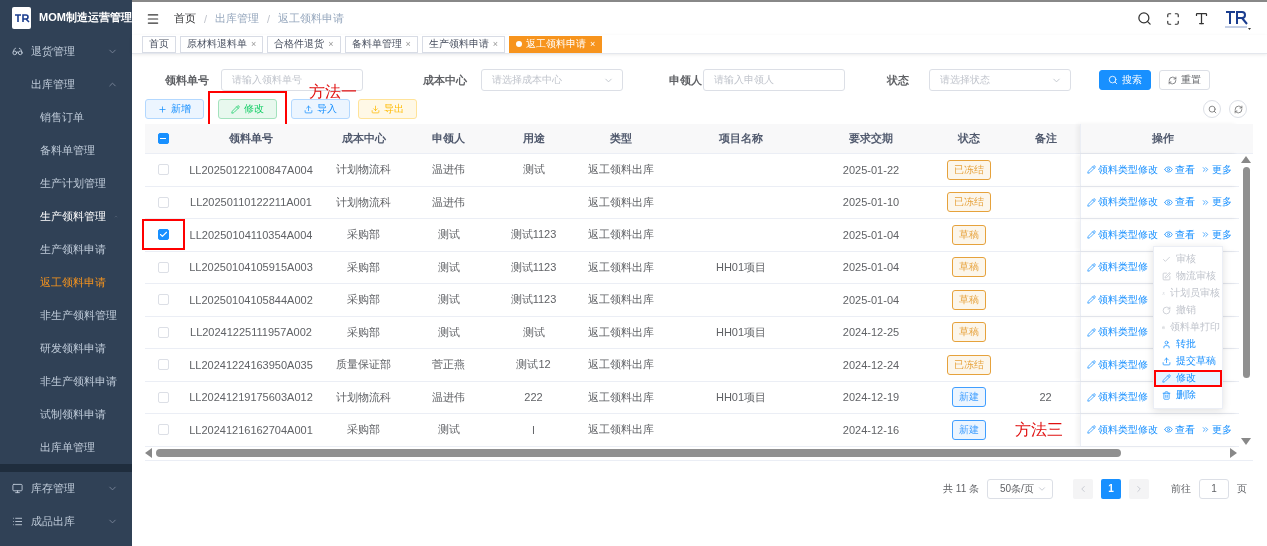  Describe the element at coordinates (1020, 488) in the screenshot. I see `page-size-select: 50条/页` at that location.